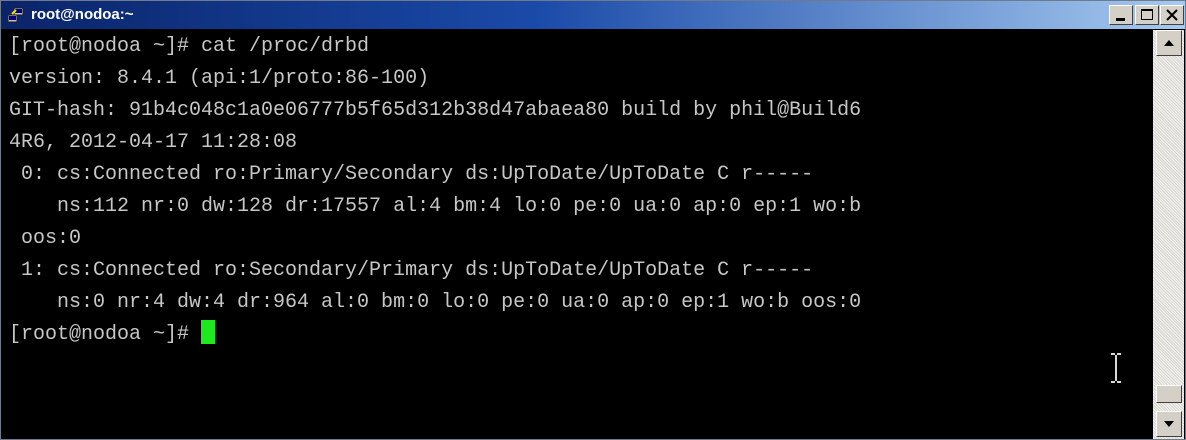  Describe the element at coordinates (45, 238) in the screenshot. I see `terminal-line: oos:0` at that location.